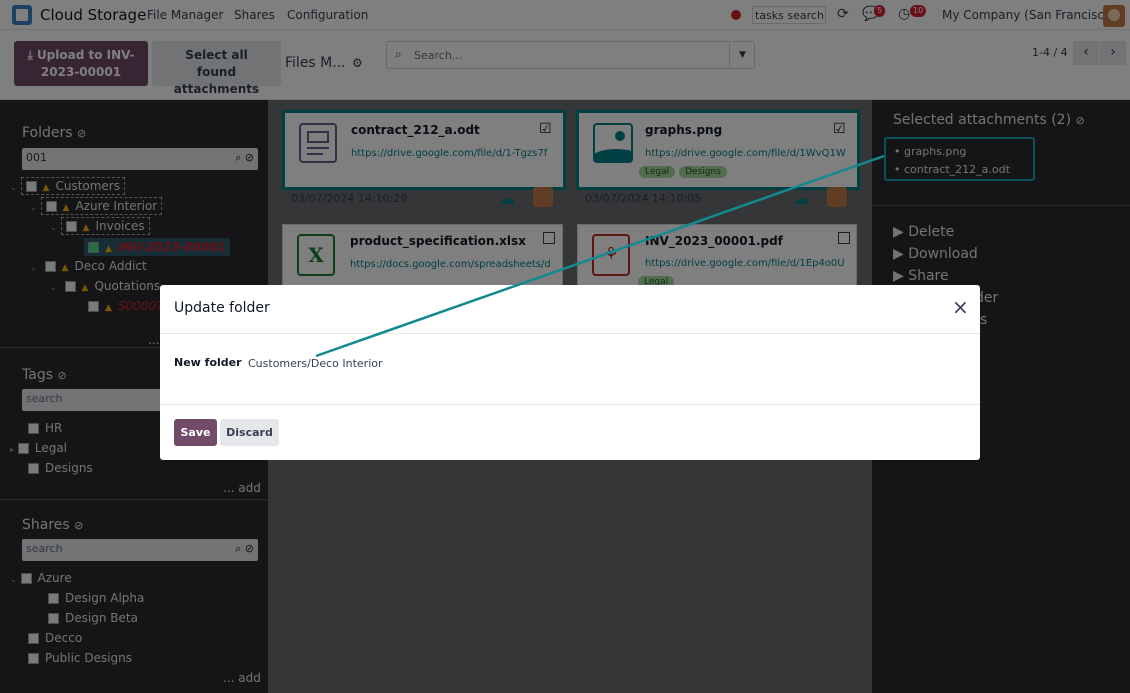 This screenshot has height=693, width=1130. Describe the element at coordinates (315, 363) in the screenshot. I see `new-folder-field: Customers/Deco Interior` at that location.